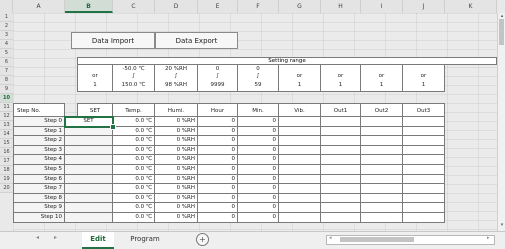 The image size is (505, 249). What do you see at coordinates (6, 170) in the screenshot?
I see `row-header: 18` at bounding box center [6, 170].